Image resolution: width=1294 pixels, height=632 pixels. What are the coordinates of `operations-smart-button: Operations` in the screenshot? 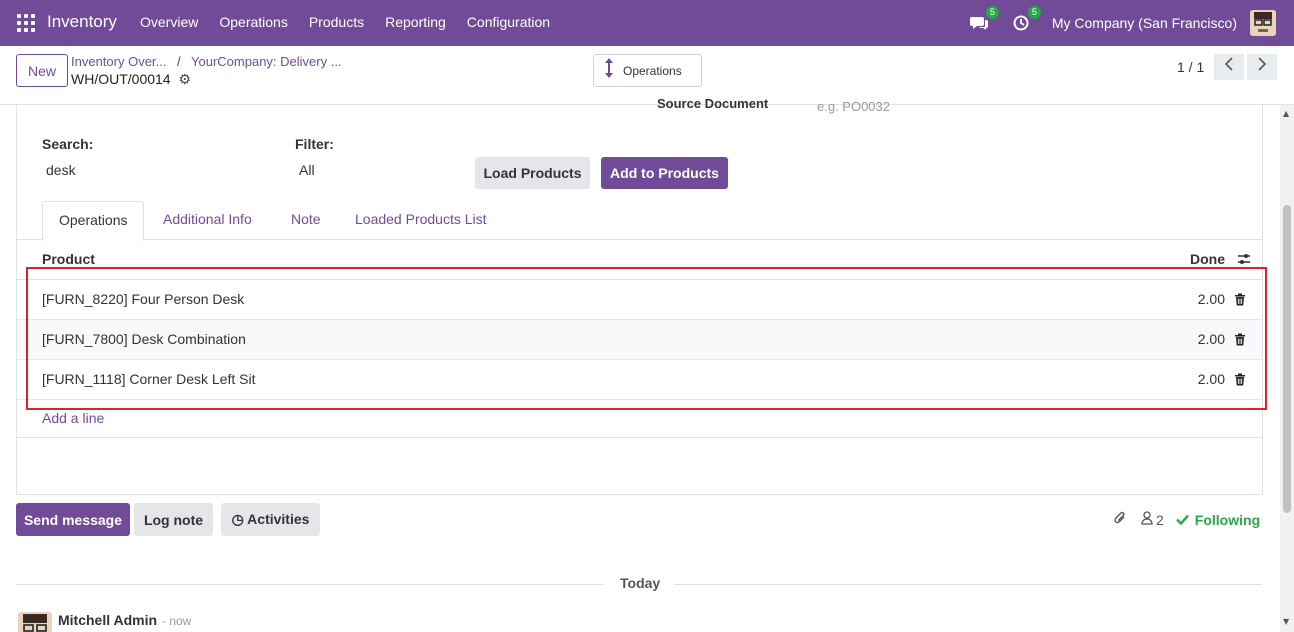 It's located at (647, 70).